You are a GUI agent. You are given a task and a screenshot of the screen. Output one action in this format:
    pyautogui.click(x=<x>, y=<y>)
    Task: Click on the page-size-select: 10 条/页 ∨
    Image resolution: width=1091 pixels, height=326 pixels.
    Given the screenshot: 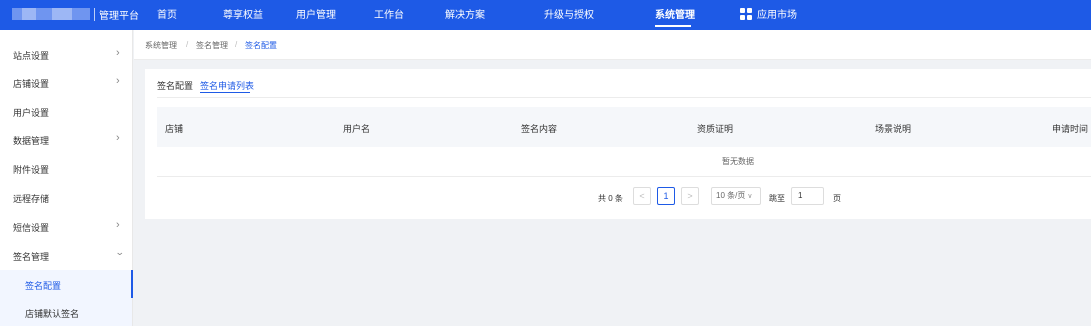 What is the action you would take?
    pyautogui.click(x=736, y=196)
    